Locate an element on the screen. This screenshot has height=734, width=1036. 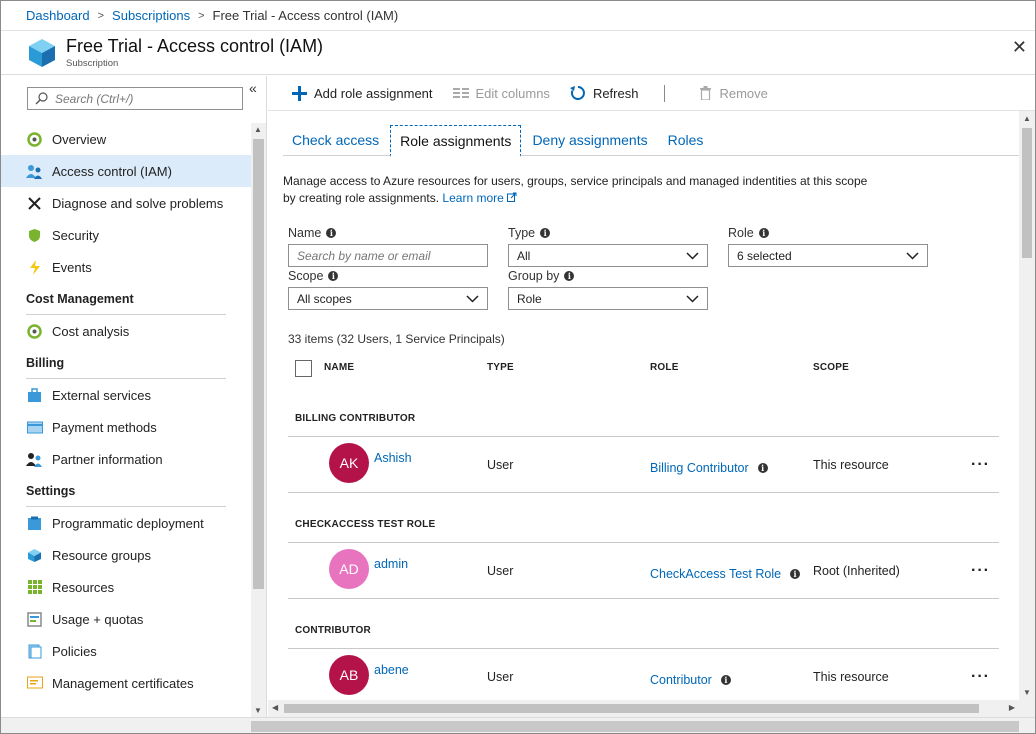
role-link: Contributor i is located at coordinates (690, 680).